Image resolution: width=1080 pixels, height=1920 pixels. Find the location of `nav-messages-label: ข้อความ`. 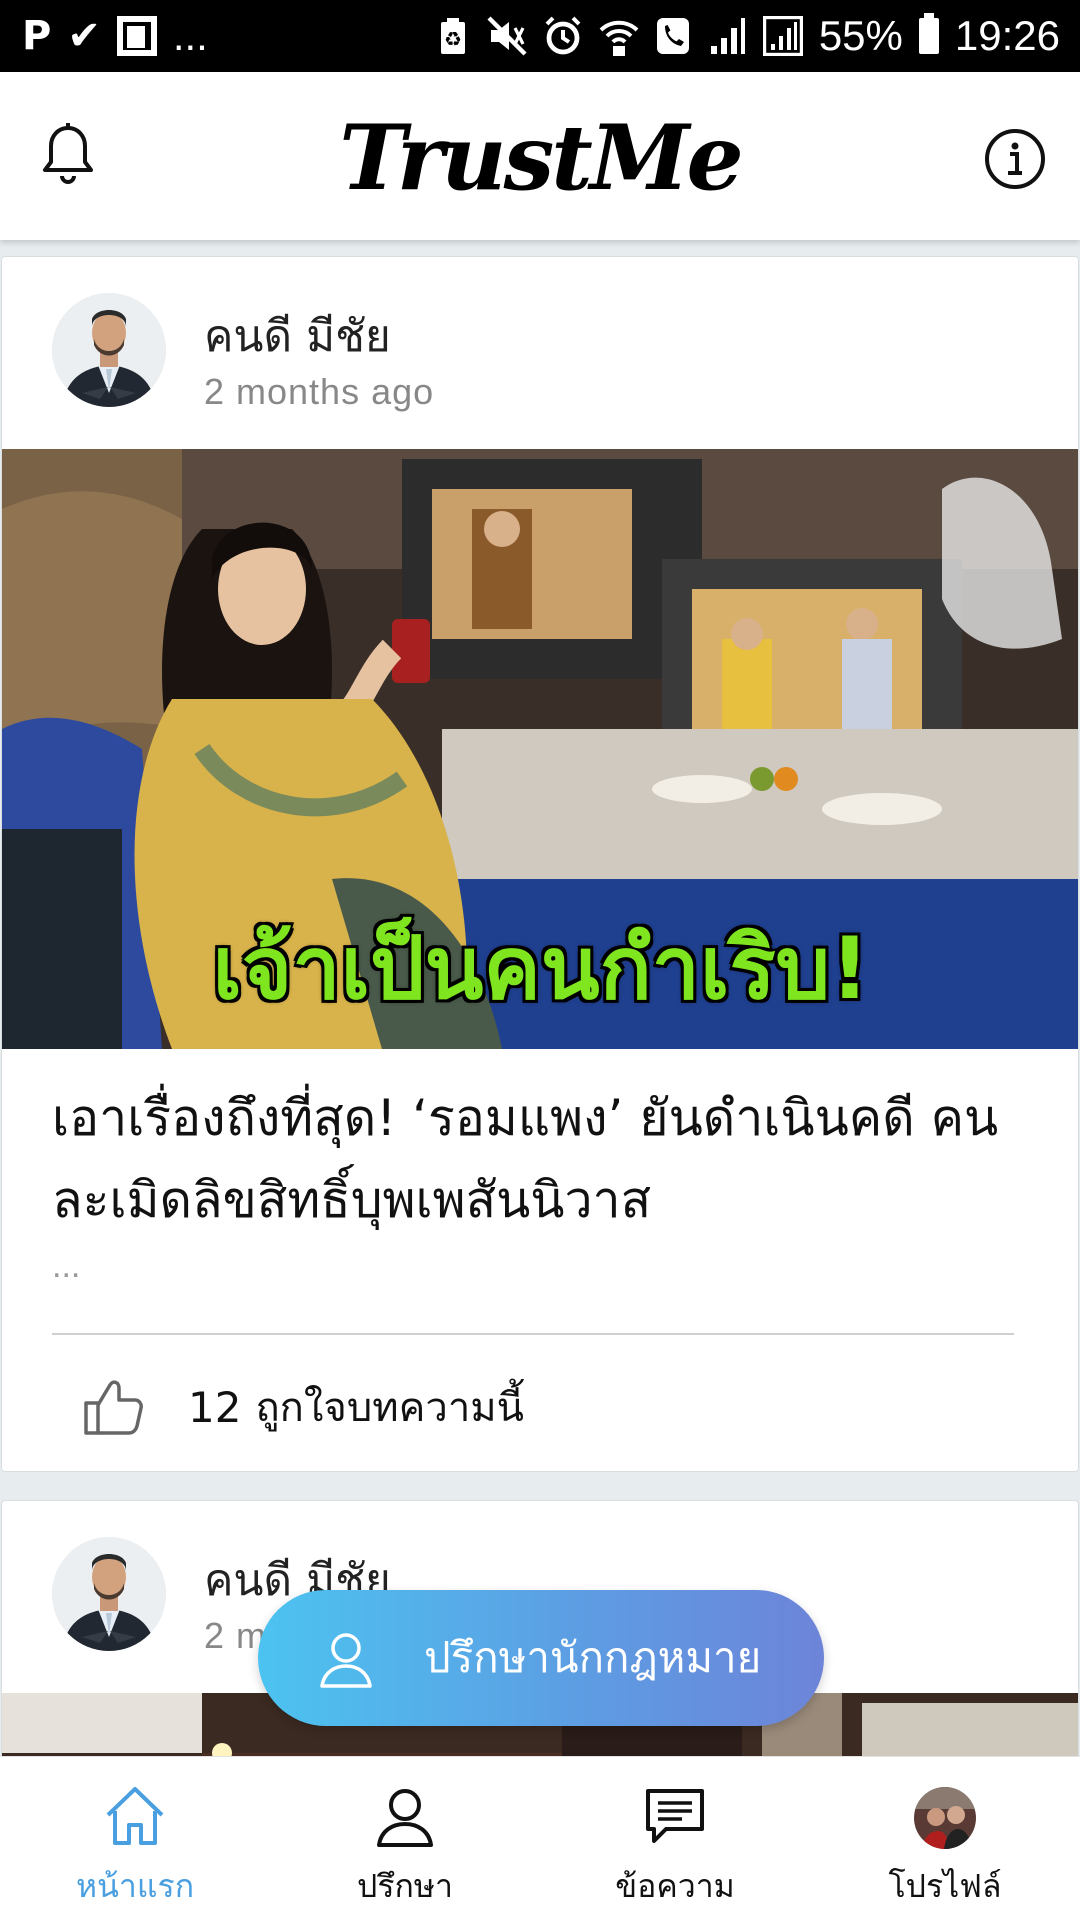

nav-messages-label: ข้อความ is located at coordinates (675, 1886).